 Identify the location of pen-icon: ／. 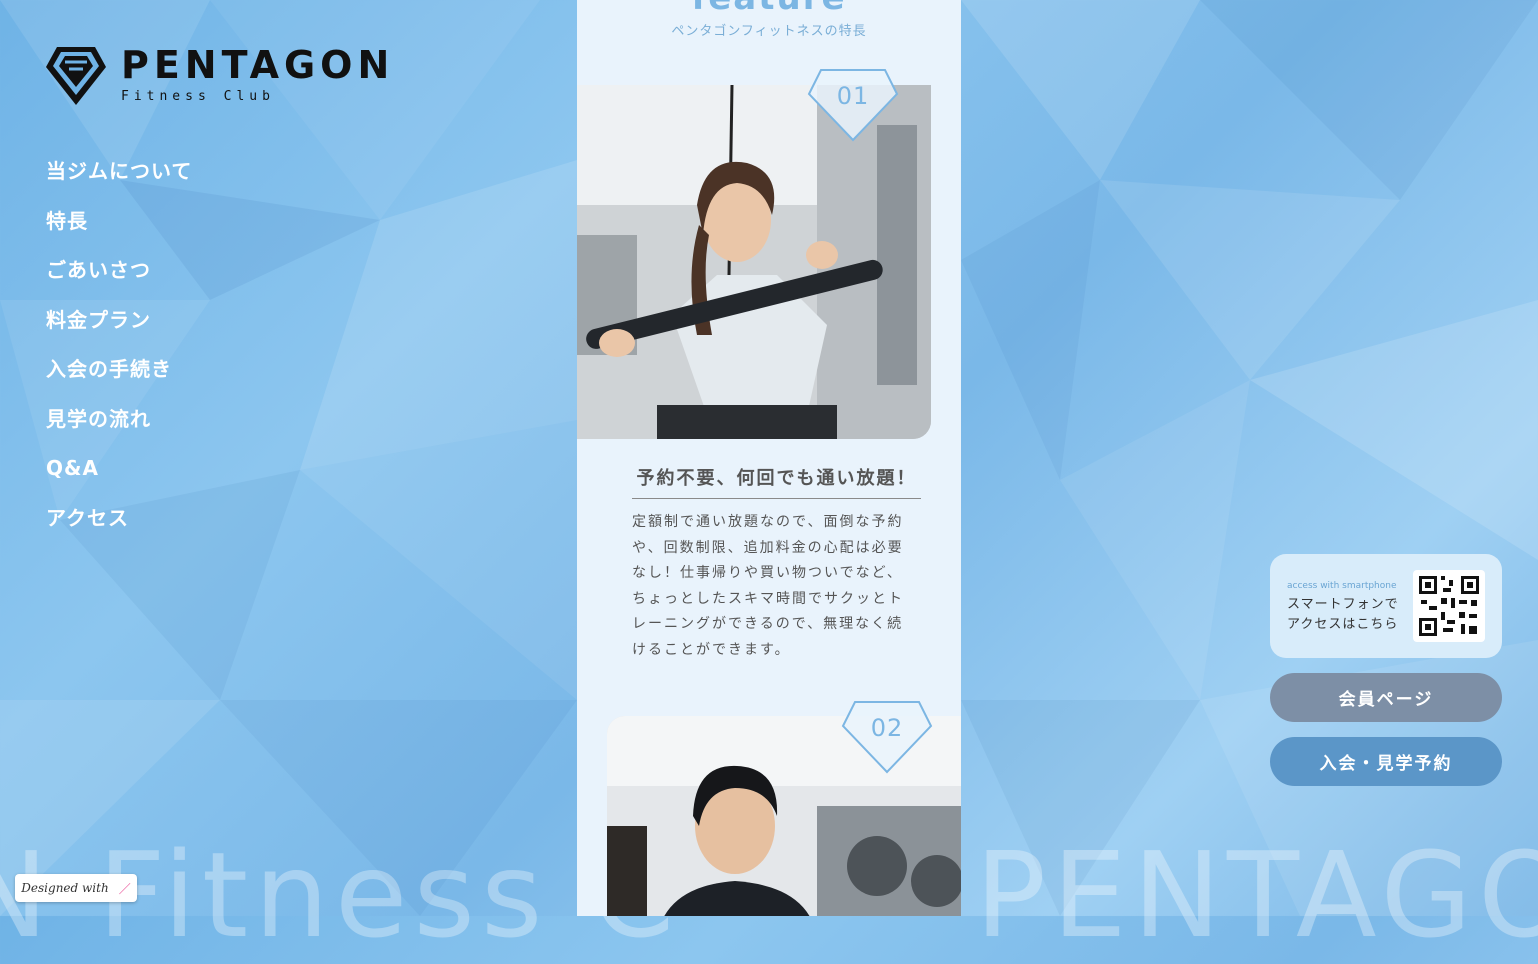
(124, 888).